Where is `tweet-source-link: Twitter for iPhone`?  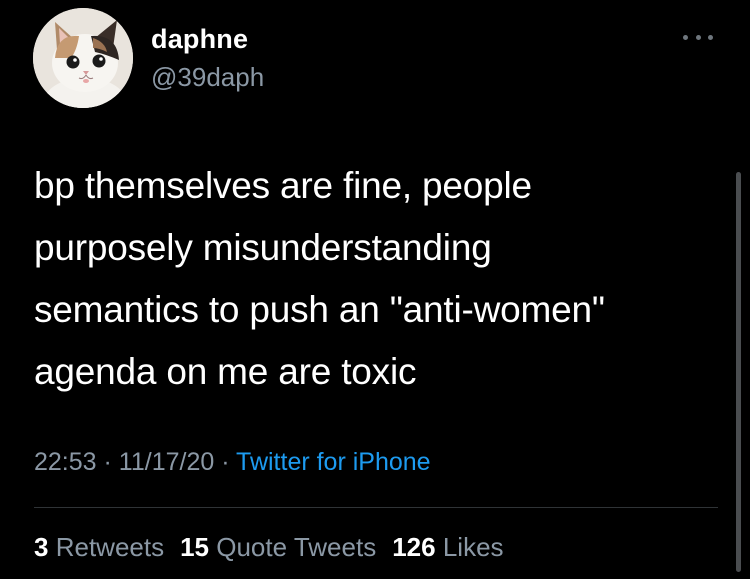
tweet-source-link: Twitter for iPhone is located at coordinates (333, 462).